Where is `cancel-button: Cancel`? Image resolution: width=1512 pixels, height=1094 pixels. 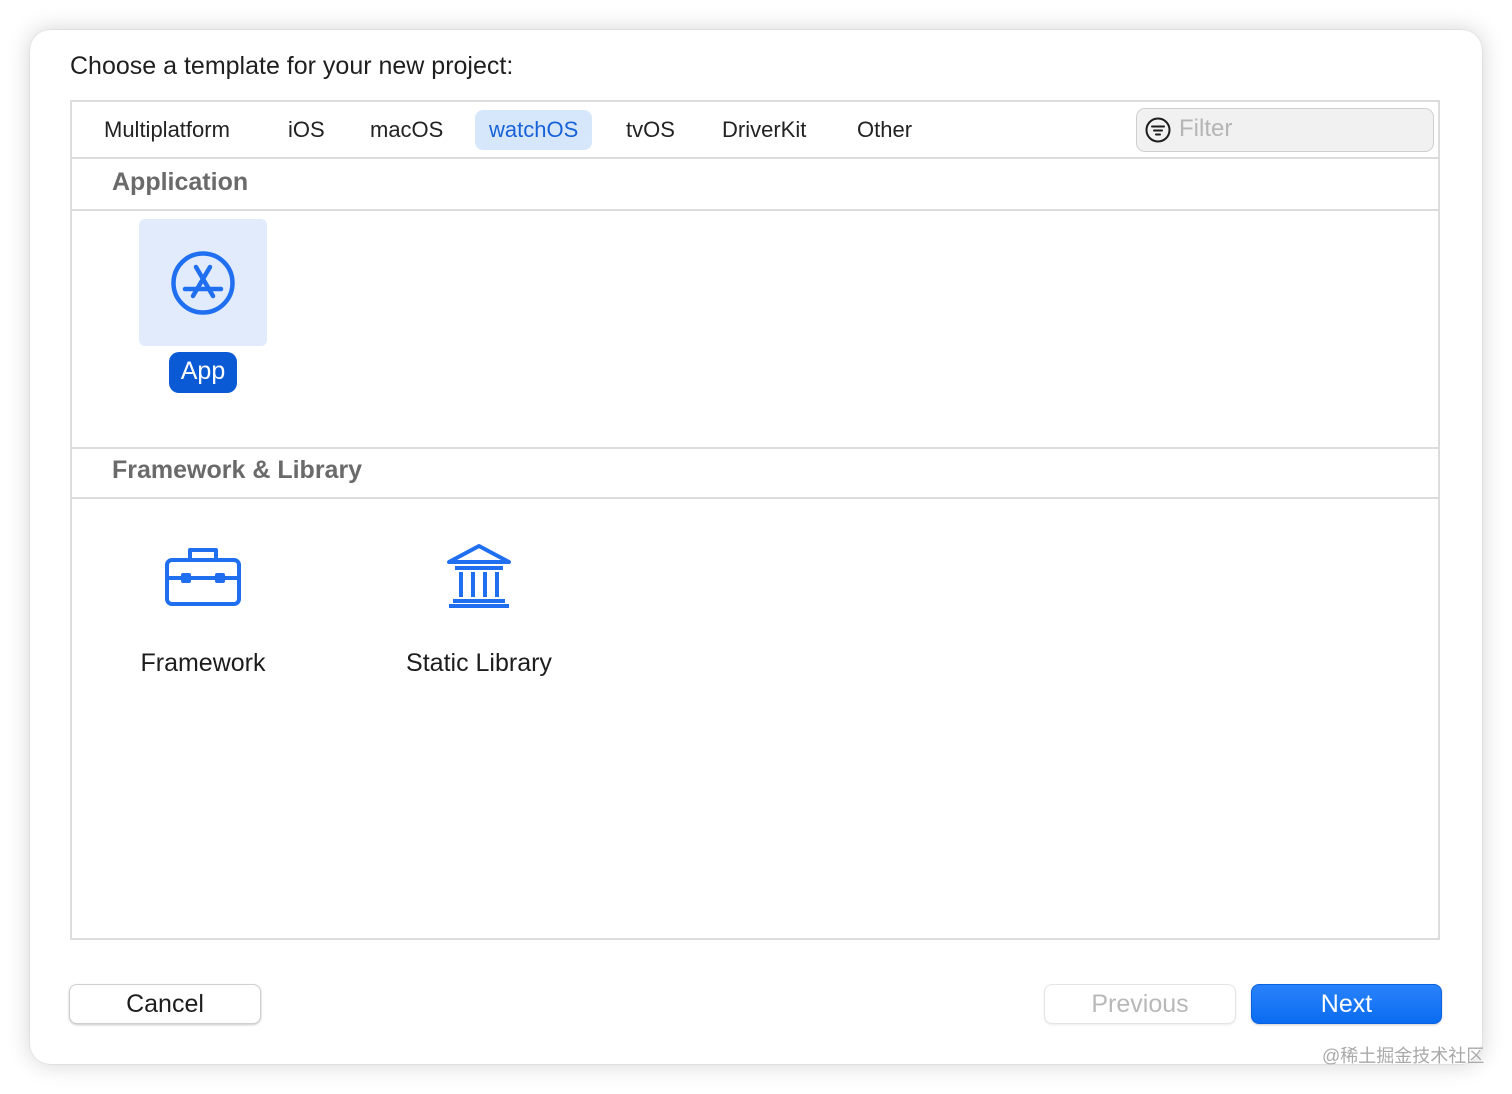
cancel-button: Cancel is located at coordinates (165, 1004).